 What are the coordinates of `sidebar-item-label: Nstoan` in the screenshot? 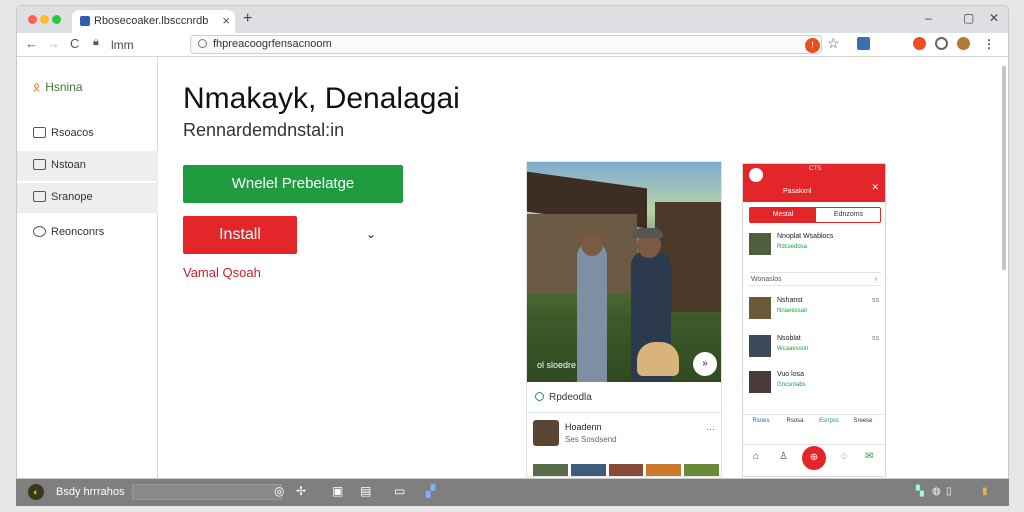 It's located at (68, 165).